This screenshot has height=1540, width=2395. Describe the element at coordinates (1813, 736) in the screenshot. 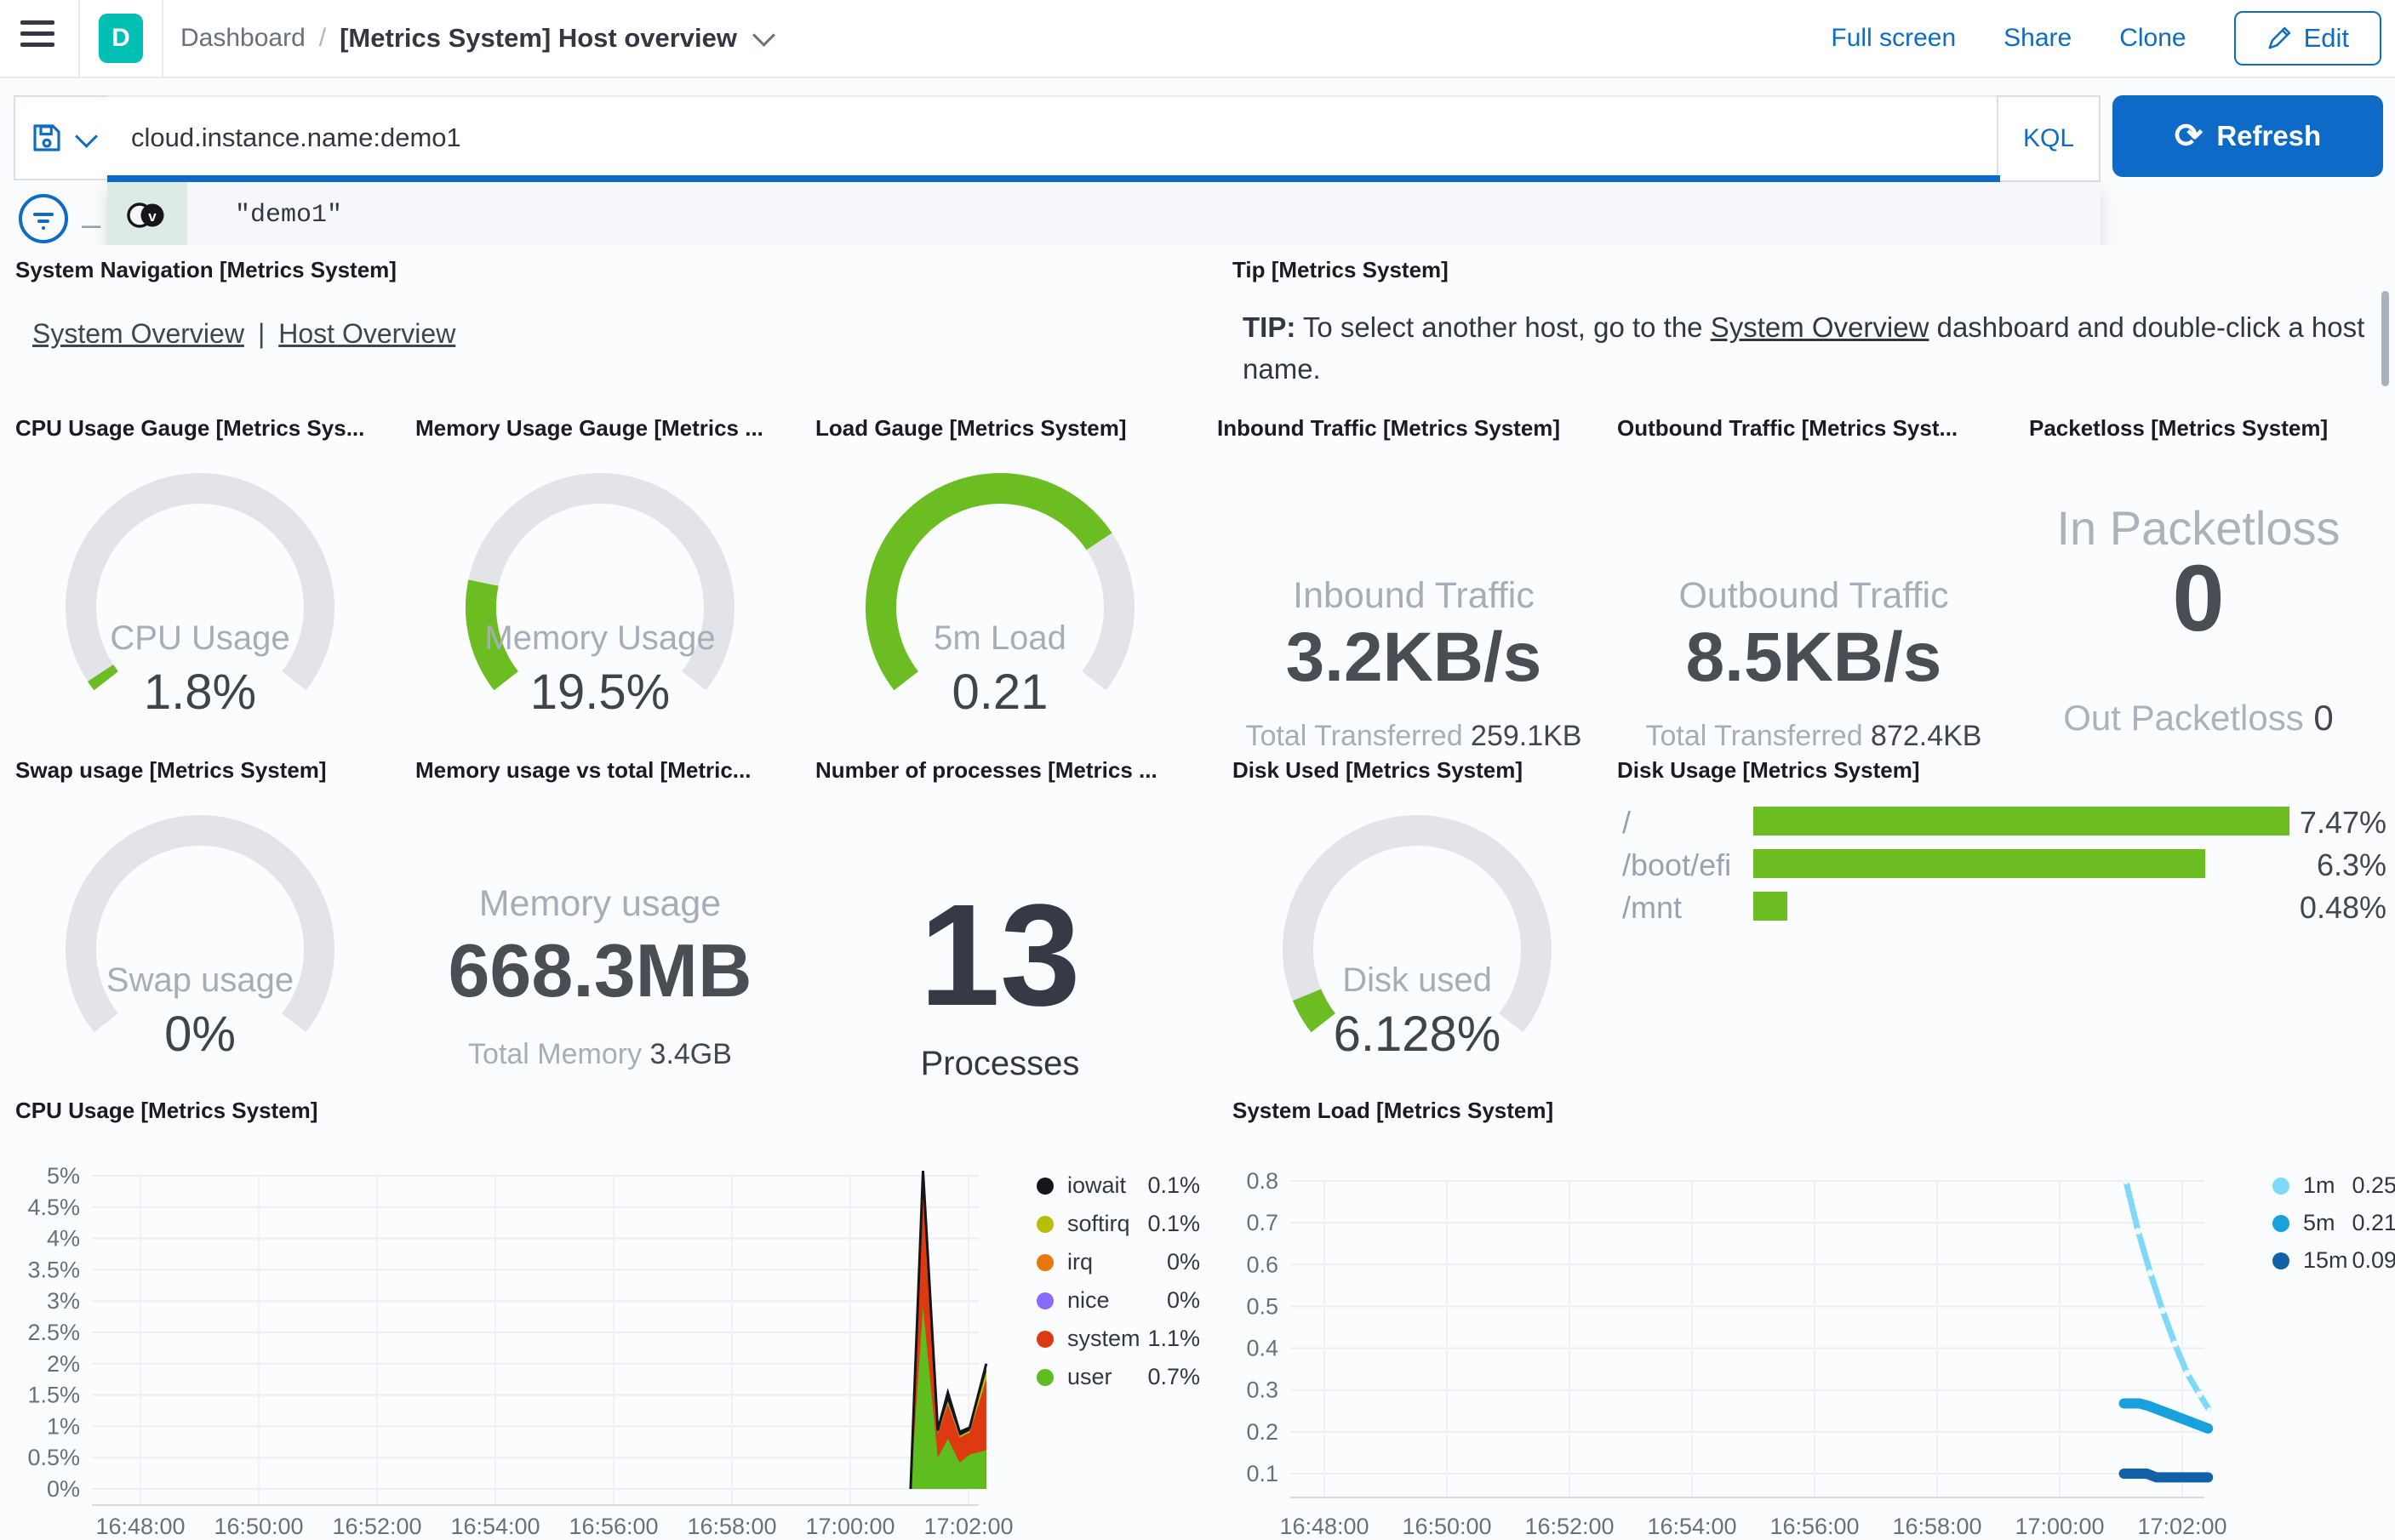

I see `stat-subtext: Total Transferred 872.4KB` at that location.